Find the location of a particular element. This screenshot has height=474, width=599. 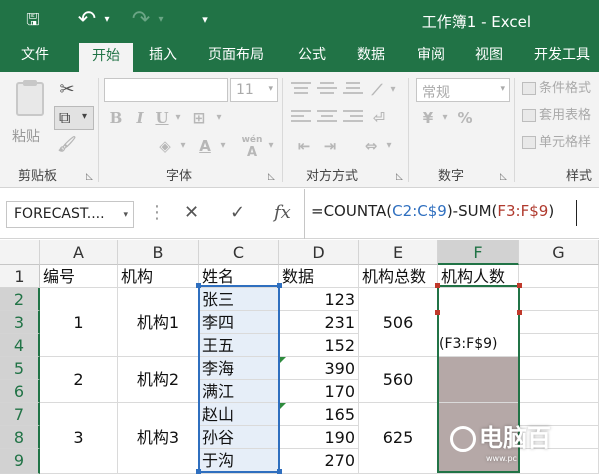

increase-indent-icon: ⇥ is located at coordinates (330, 146).